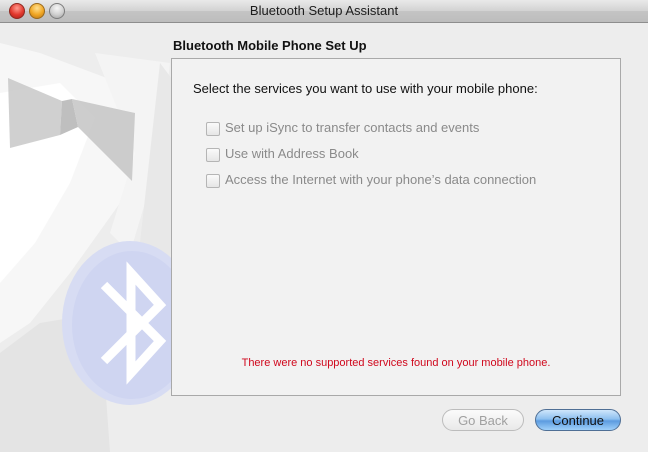 Image resolution: width=648 pixels, height=452 pixels. What do you see at coordinates (578, 420) in the screenshot?
I see `continue-button: Continue` at bounding box center [578, 420].